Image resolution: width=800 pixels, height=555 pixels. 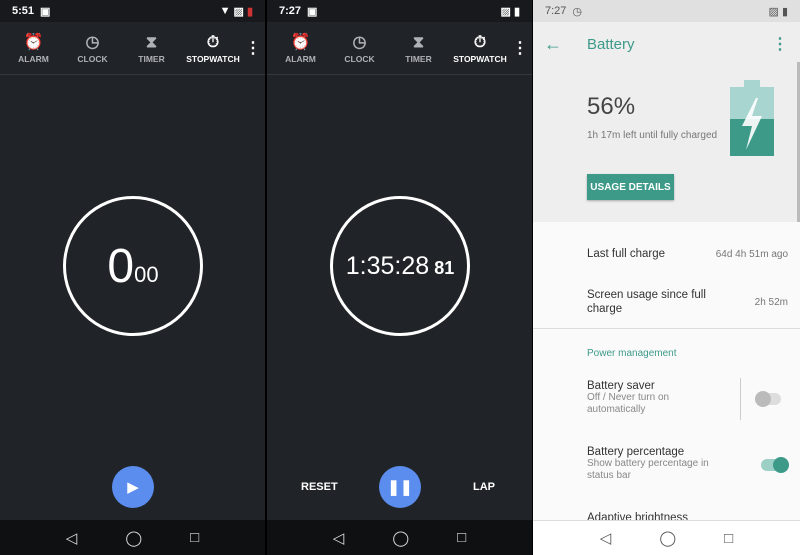 I want to click on stopwatch-icon: ◷, so click(x=577, y=11).